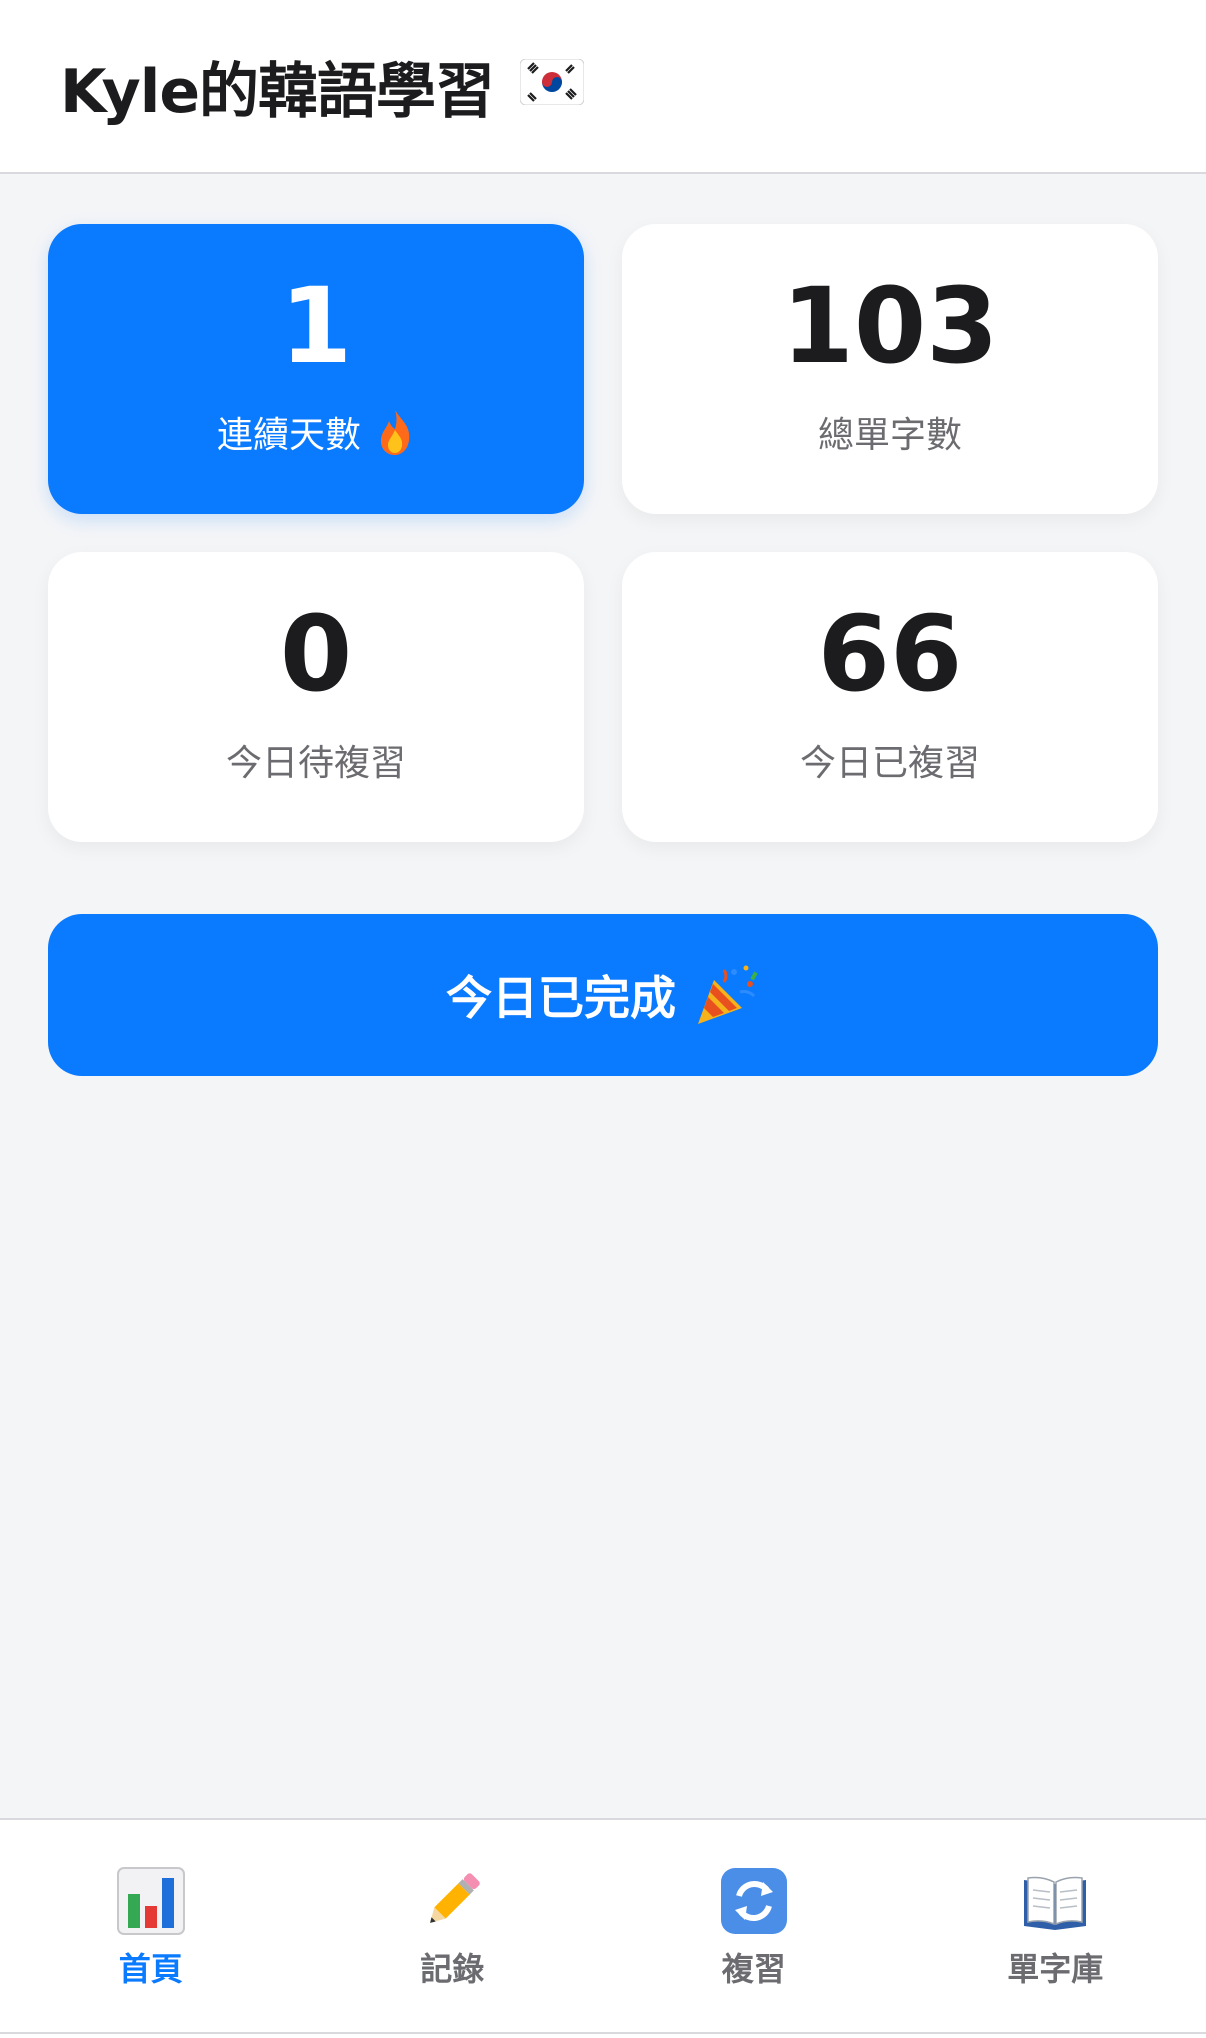  I want to click on tab-record: 記錄, so click(453, 1929).